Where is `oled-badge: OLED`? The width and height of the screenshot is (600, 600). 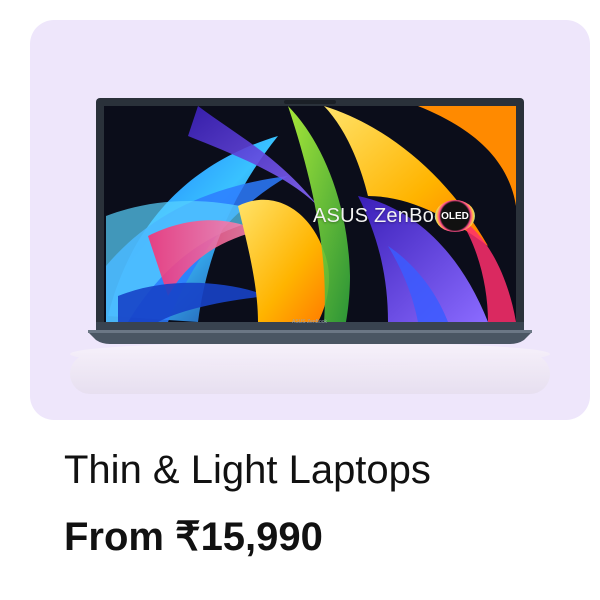
oled-badge: OLED is located at coordinates (455, 216).